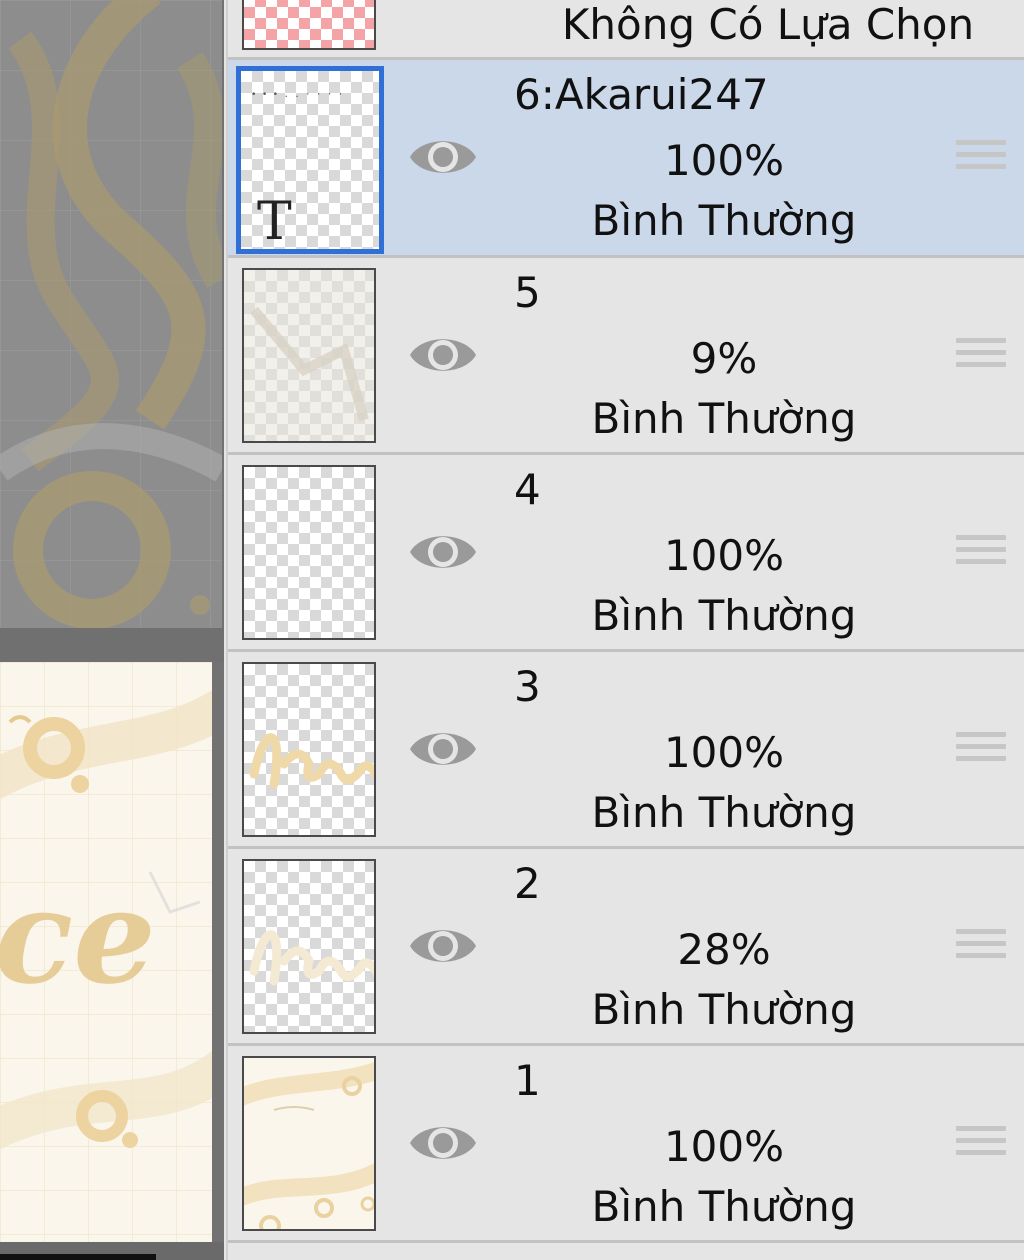 The height and width of the screenshot is (1260, 1024). Describe the element at coordinates (724, 949) in the screenshot. I see `layer-opacity: 28%` at that location.